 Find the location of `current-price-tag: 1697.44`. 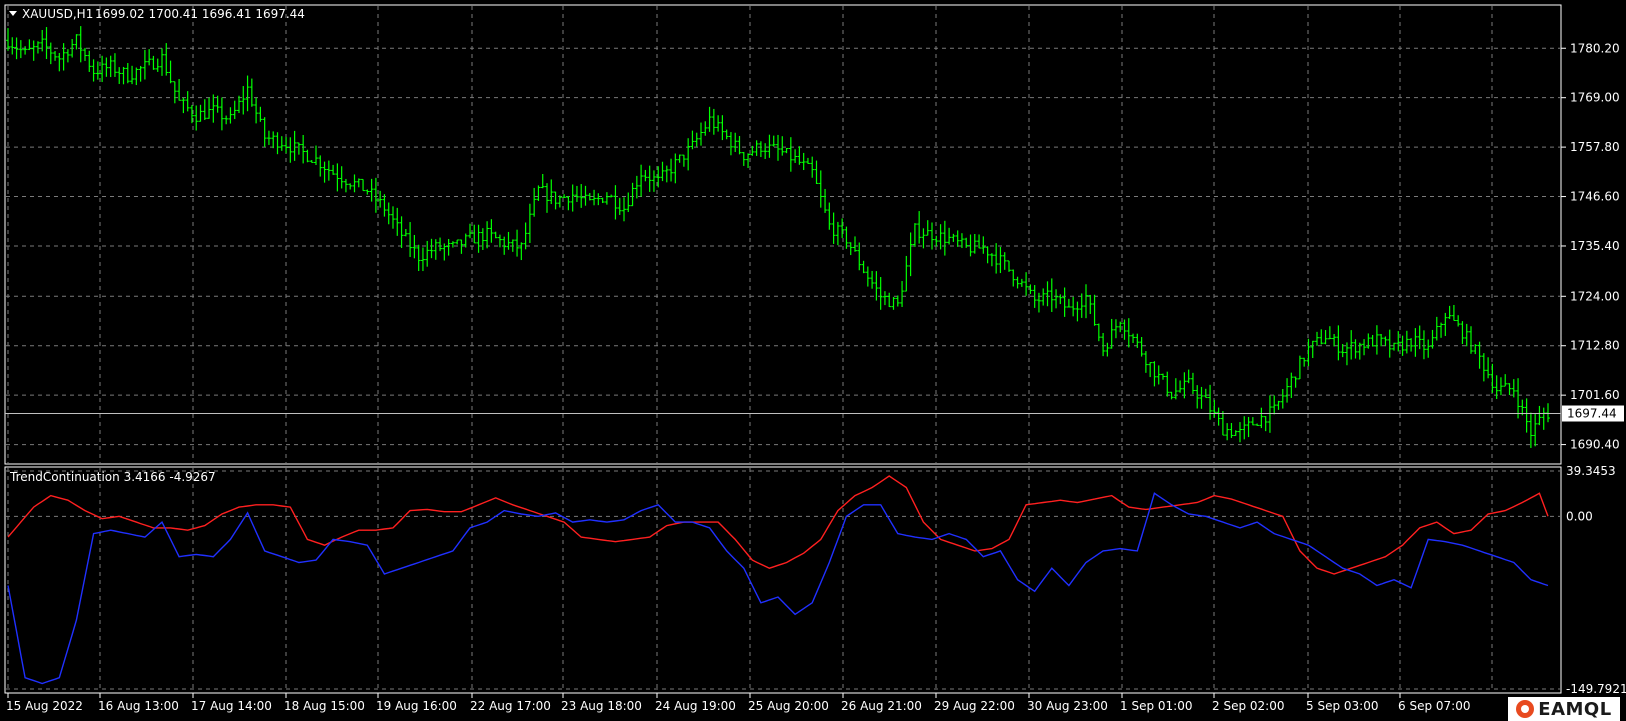

current-price-tag: 1697.44 is located at coordinates (1593, 413).